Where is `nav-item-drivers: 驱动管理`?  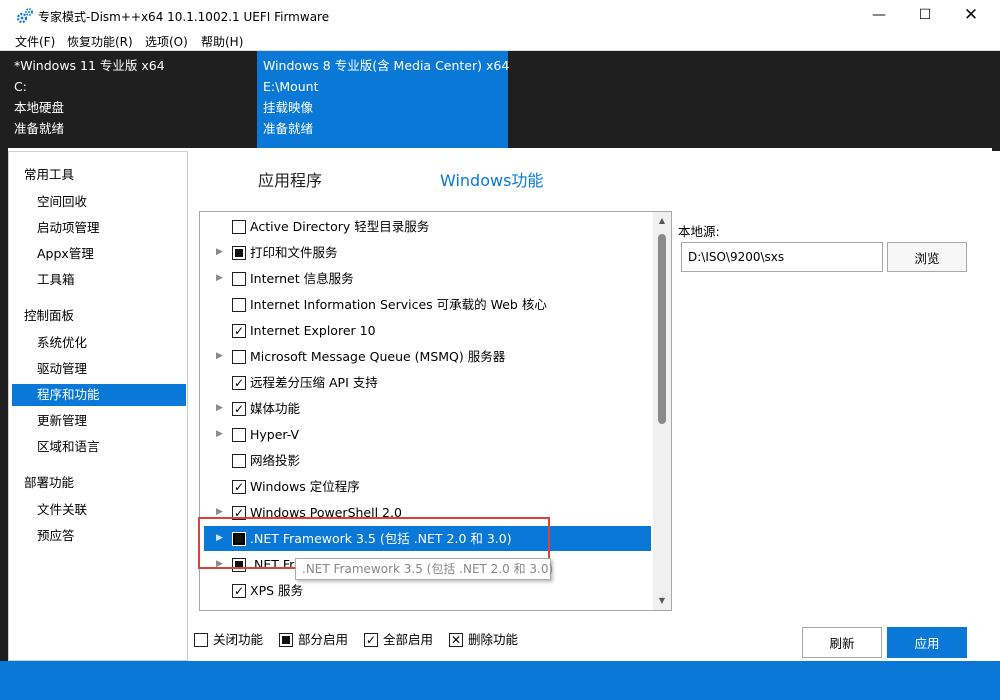
nav-item-drivers: 驱动管理 is located at coordinates (99, 369).